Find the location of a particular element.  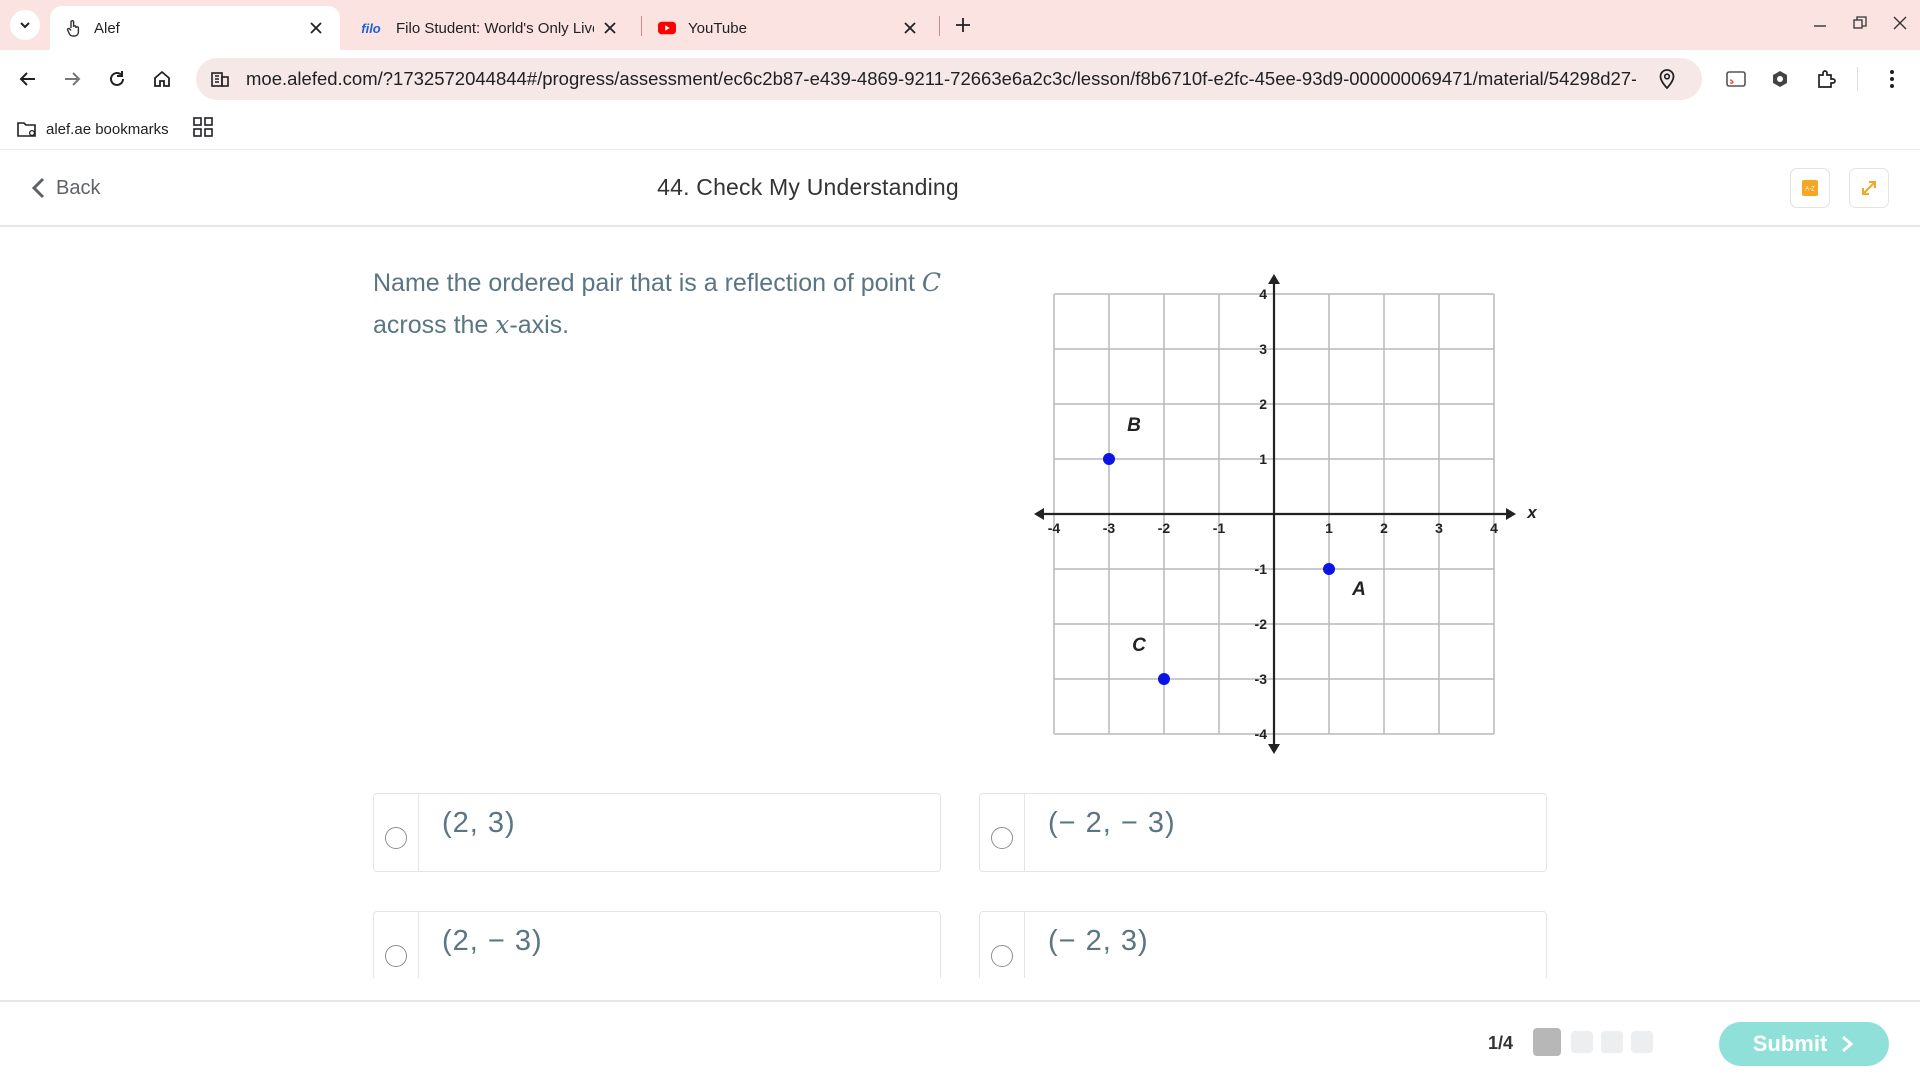

y-tick-label: 2 is located at coordinates (1263, 404).